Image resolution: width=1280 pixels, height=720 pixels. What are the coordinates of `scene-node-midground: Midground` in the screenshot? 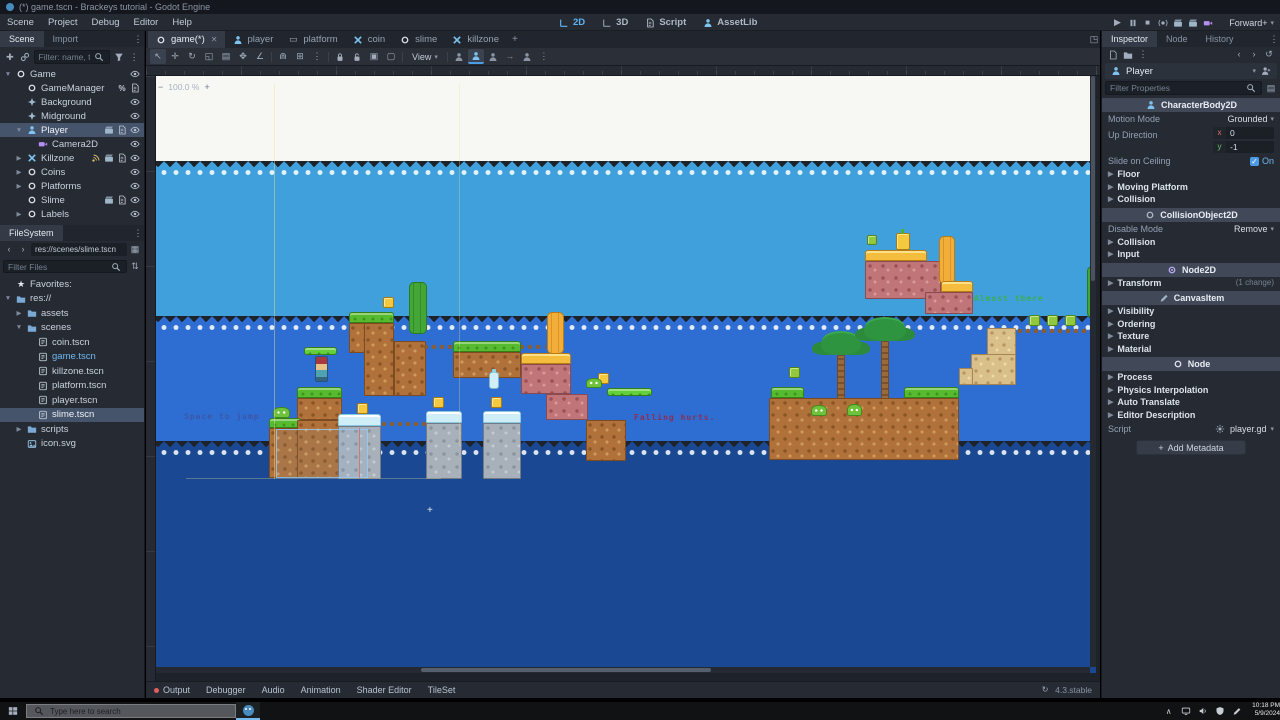 It's located at (72, 116).